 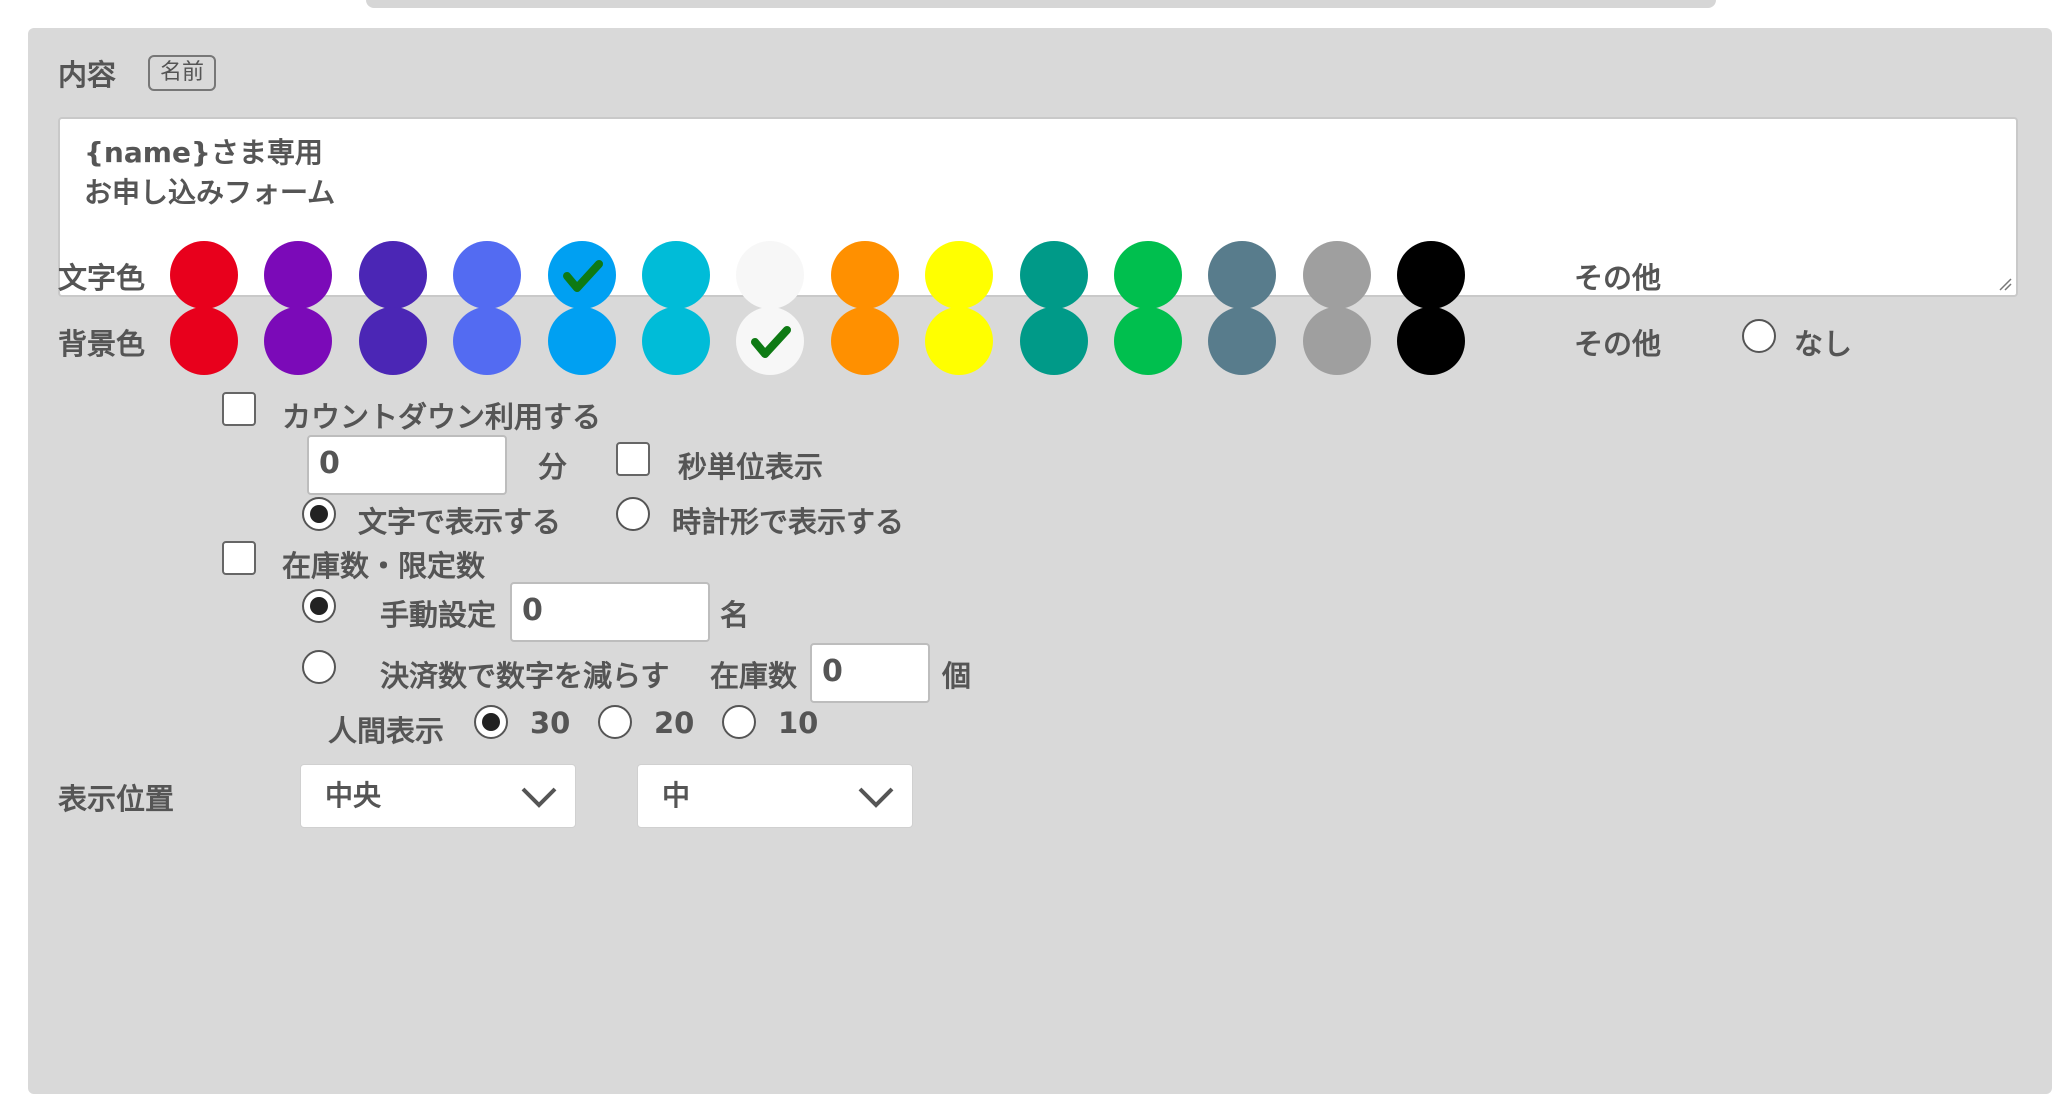 I want to click on top-panel-edge, so click(x=1041, y=4).